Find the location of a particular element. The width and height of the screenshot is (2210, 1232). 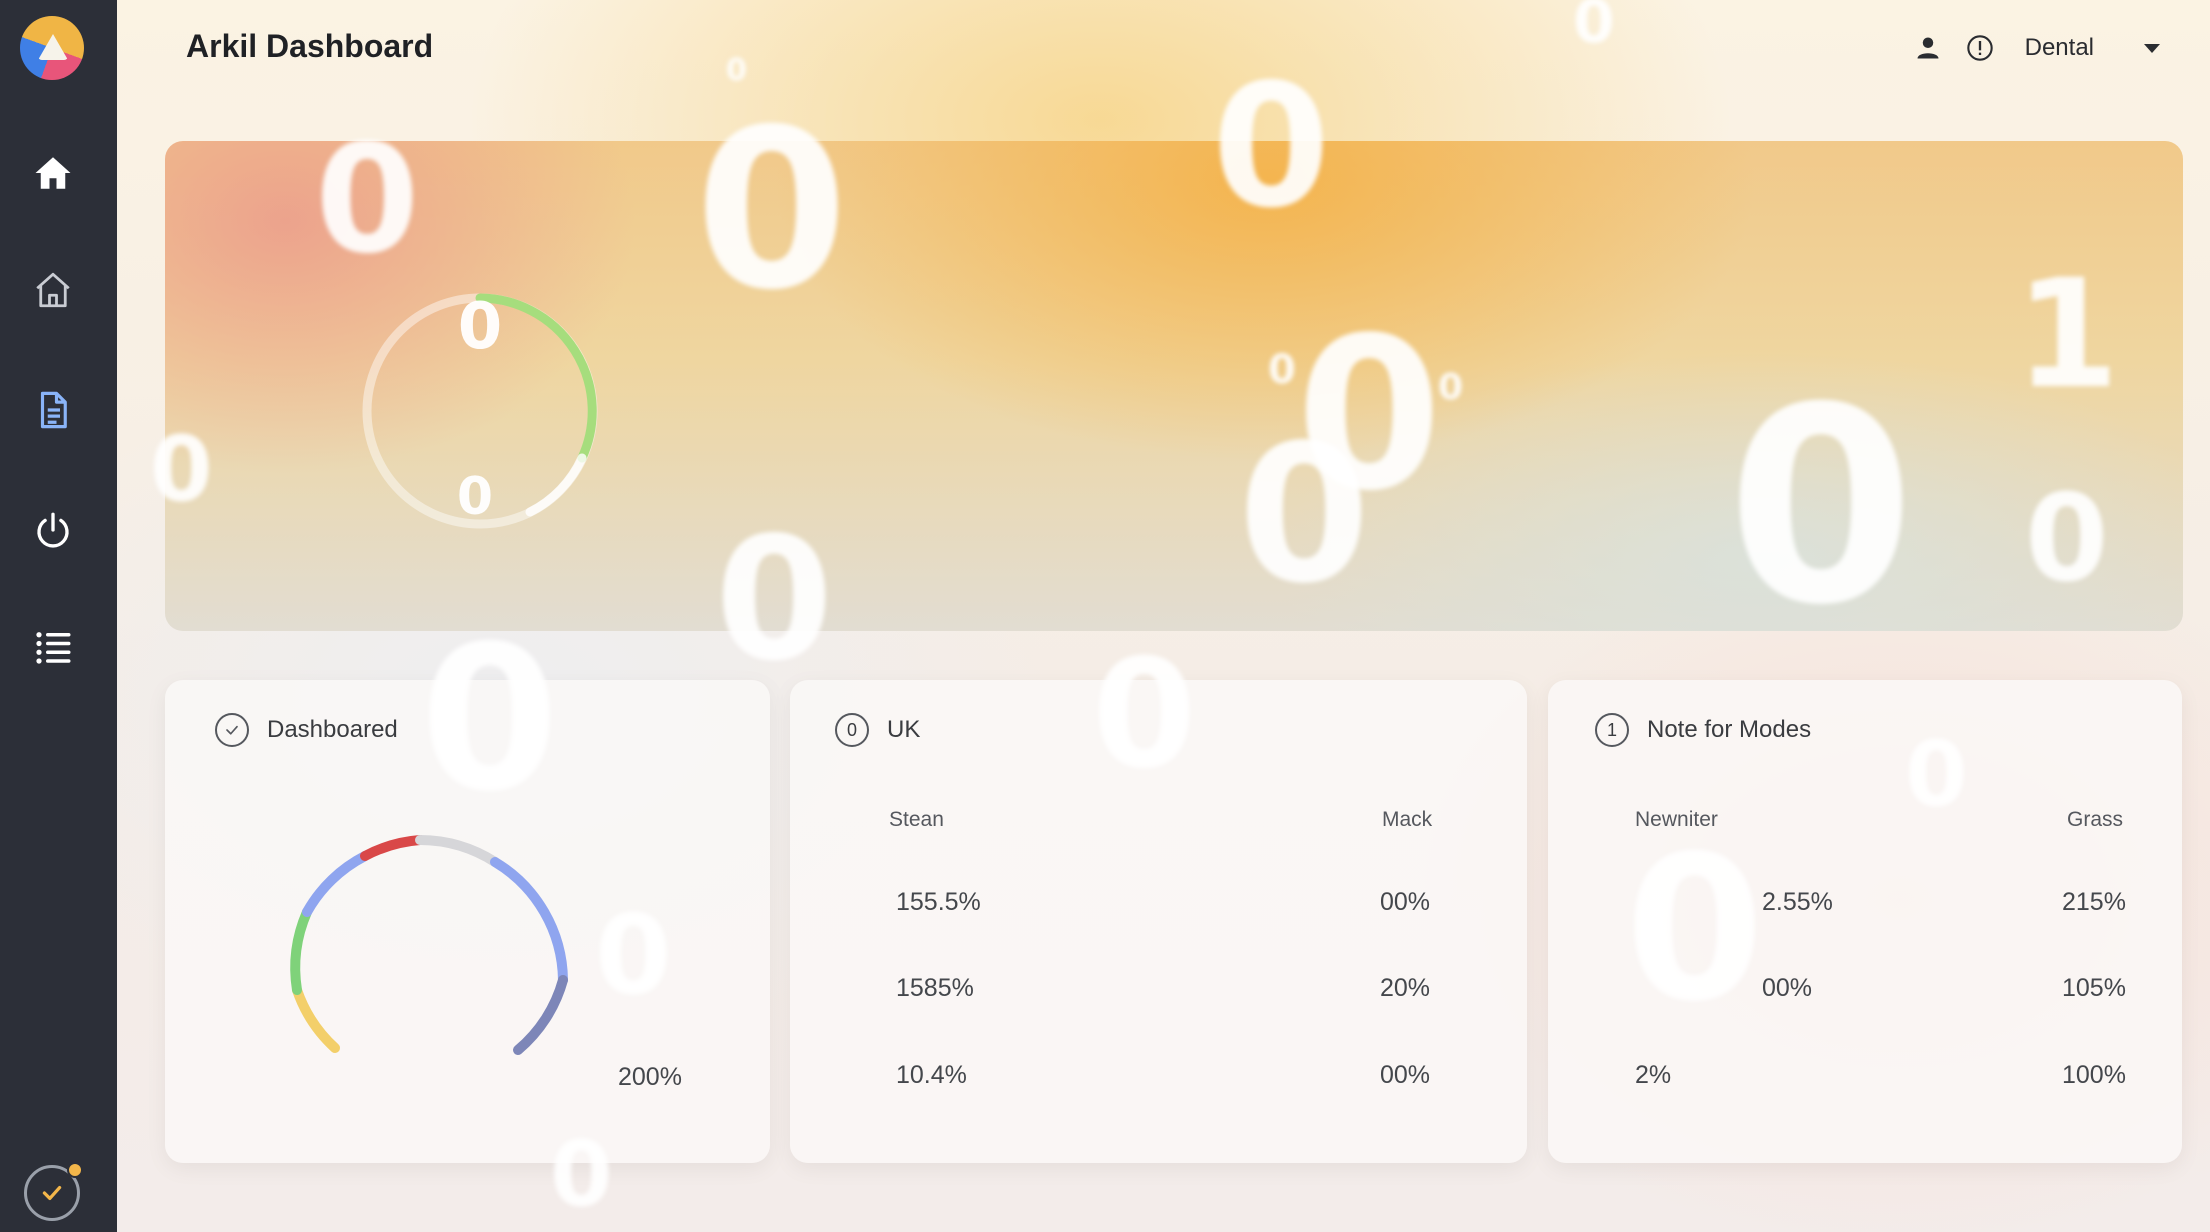

app-logo is located at coordinates (52, 48).